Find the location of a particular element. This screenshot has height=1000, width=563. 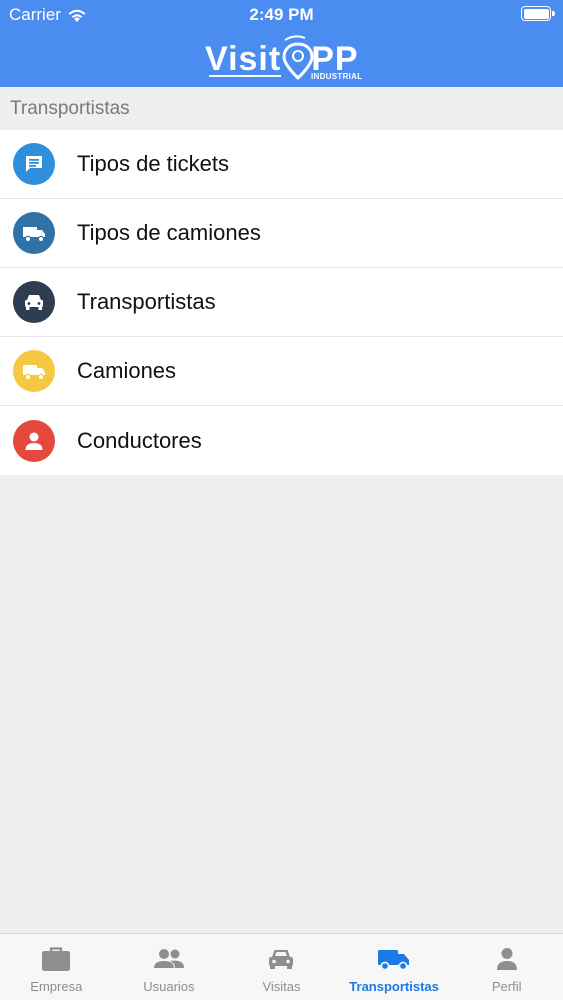

app-logo: Visit PP INDUSTRIAL is located at coordinates (285, 58).